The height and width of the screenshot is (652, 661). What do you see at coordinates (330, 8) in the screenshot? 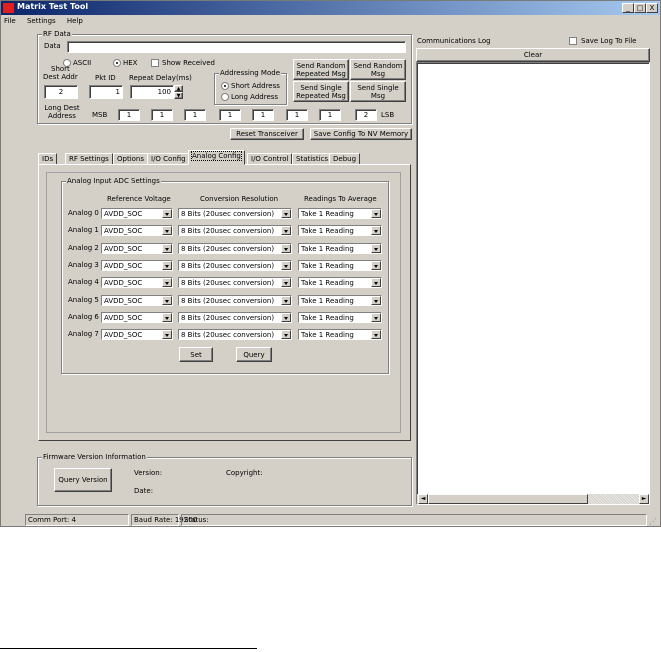
I see `title-bar: Matrix Test Tool _ □ X` at bounding box center [330, 8].